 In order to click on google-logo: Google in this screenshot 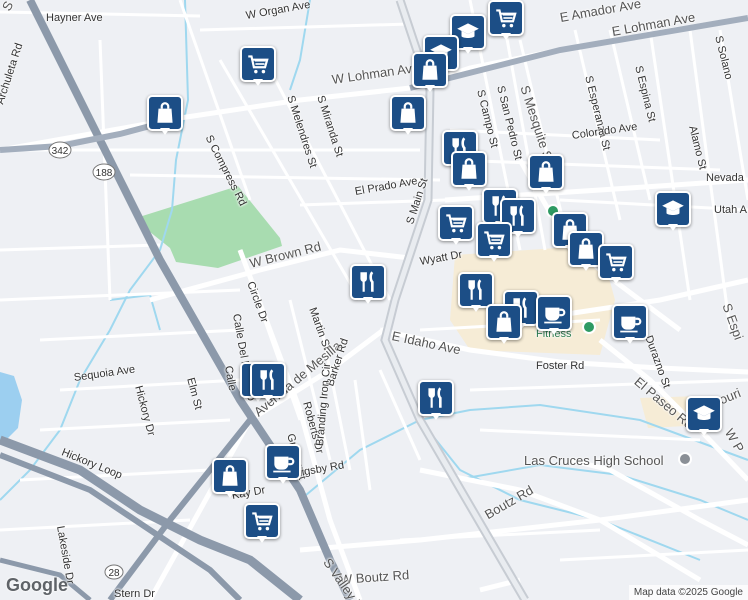, I will do `click(37, 585)`.